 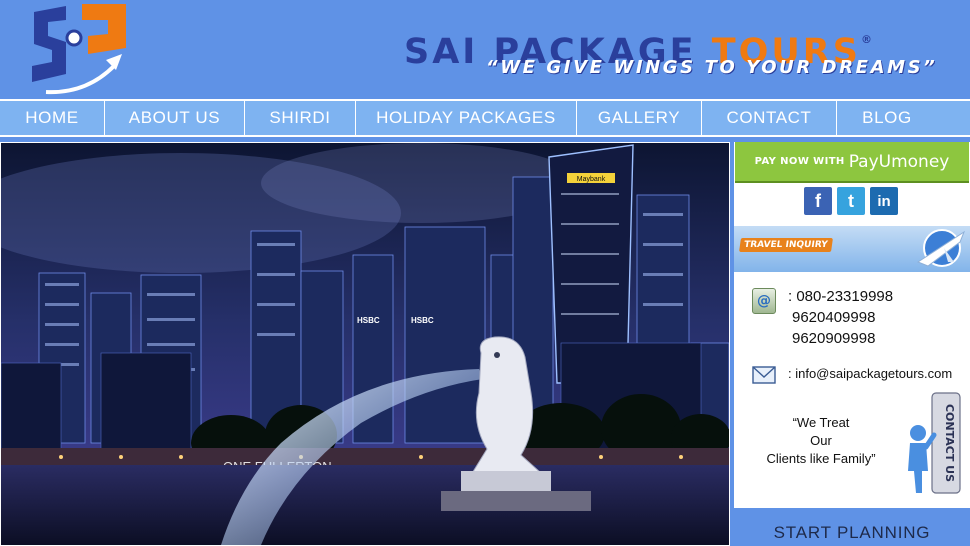 I want to click on hero-sign-hsbc-1: HSBC, so click(x=368, y=320).